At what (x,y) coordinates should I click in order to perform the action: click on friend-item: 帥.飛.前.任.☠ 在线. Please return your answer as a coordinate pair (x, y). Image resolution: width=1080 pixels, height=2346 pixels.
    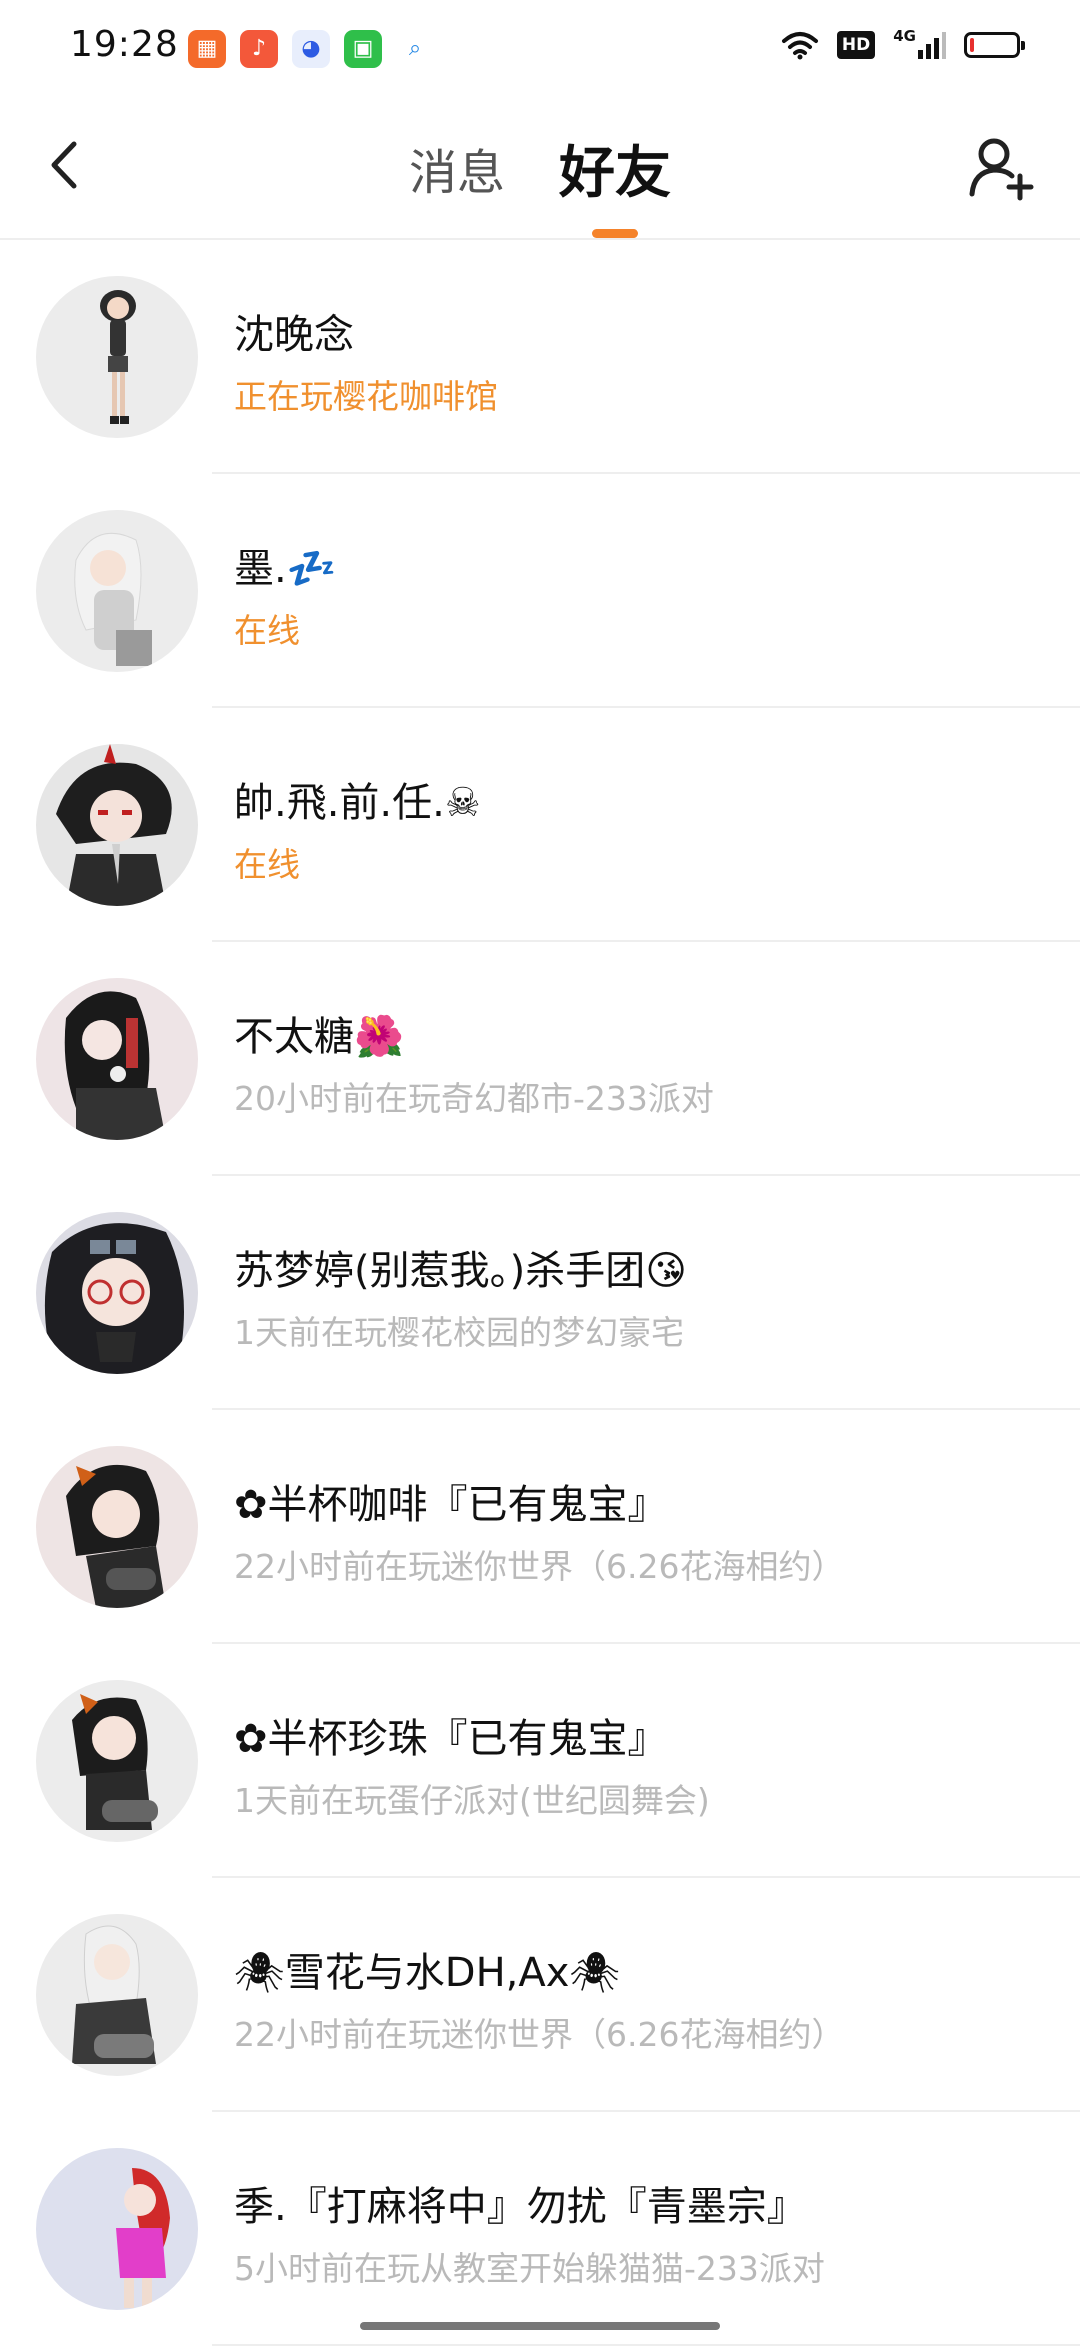
    Looking at the image, I should click on (540, 825).